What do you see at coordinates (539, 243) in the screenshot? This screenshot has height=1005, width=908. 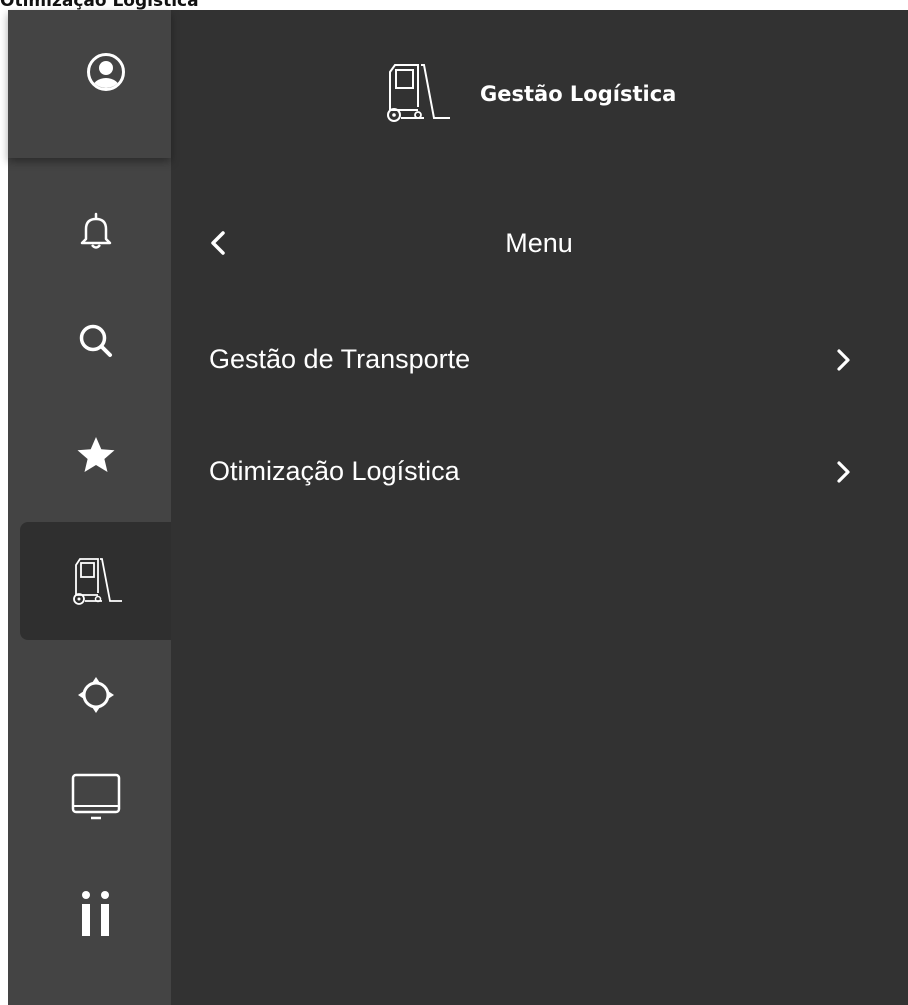 I see `menu-title: Menu` at bounding box center [539, 243].